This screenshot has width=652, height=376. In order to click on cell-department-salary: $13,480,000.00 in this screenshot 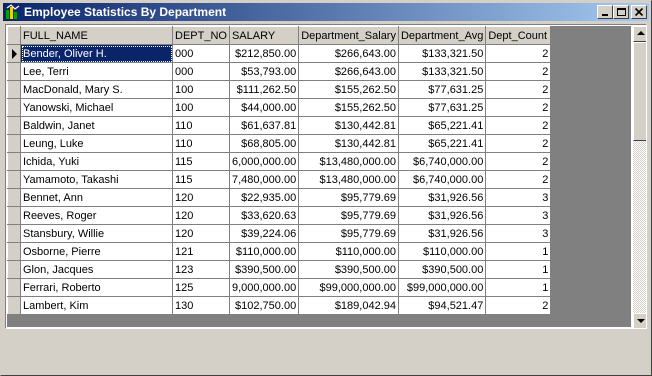, I will do `click(348, 179)`.